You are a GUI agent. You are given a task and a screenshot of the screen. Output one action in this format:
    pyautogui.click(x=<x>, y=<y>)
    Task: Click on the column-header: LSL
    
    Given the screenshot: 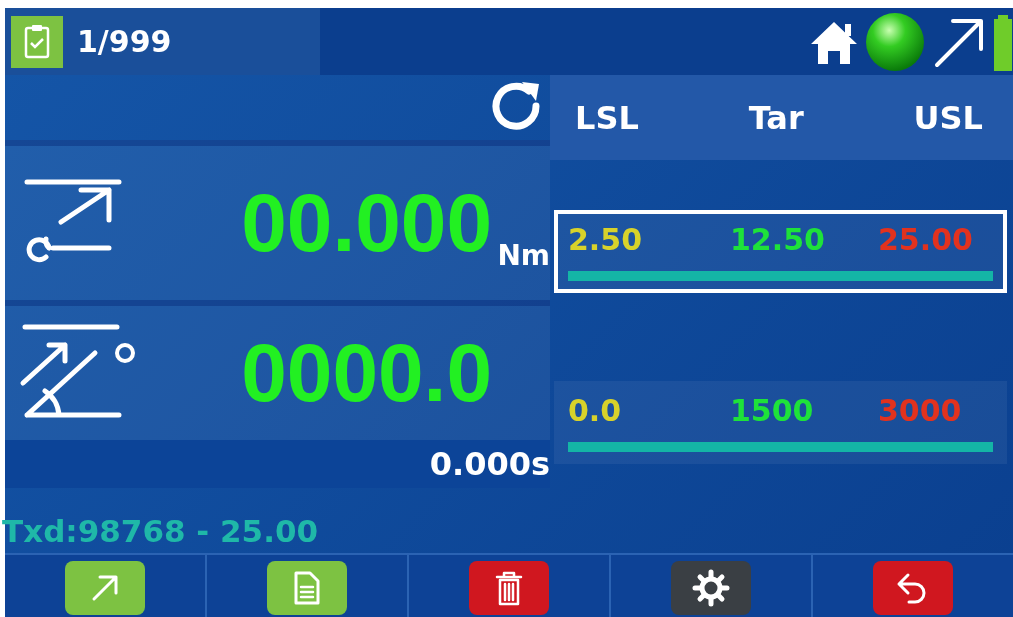 What is the action you would take?
    pyautogui.click(x=607, y=117)
    